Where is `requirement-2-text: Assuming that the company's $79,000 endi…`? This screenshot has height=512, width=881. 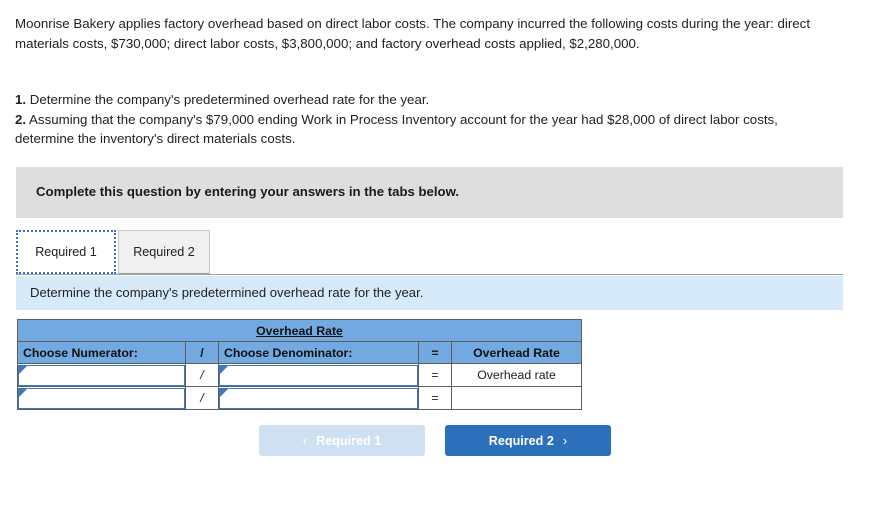
requirement-2-text: Assuming that the company's $79,000 endi… is located at coordinates (396, 129).